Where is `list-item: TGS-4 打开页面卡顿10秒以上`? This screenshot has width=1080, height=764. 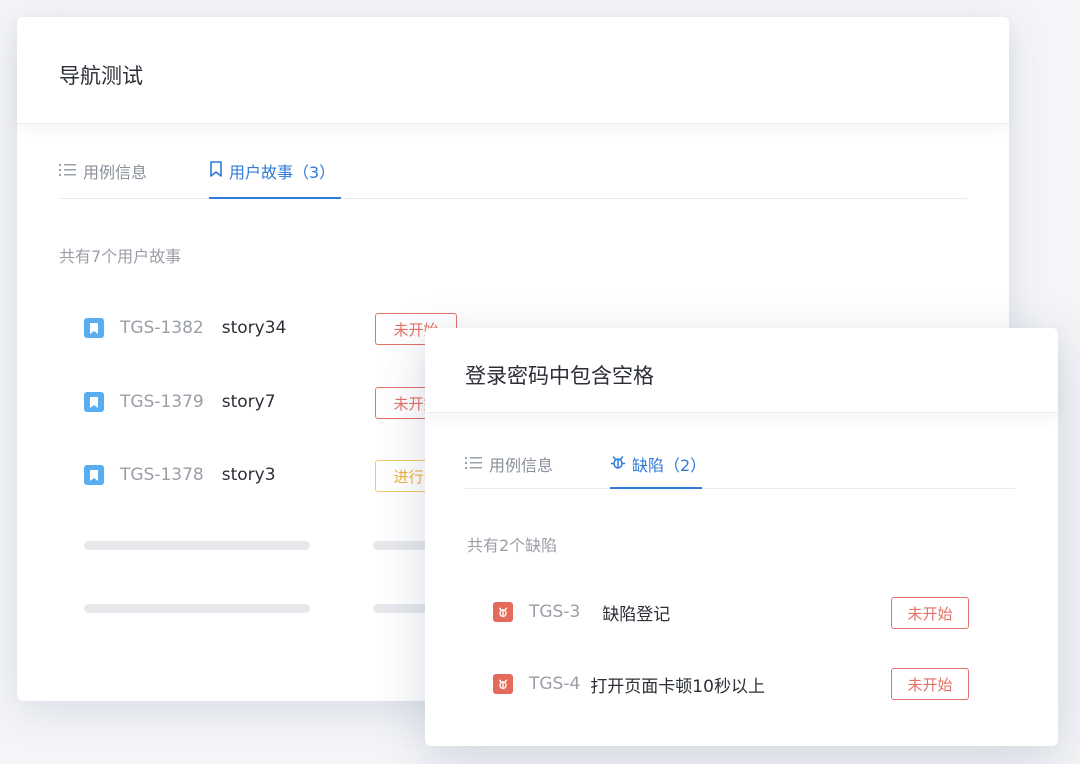 list-item: TGS-4 打开页面卡顿10秒以上 is located at coordinates (629, 684).